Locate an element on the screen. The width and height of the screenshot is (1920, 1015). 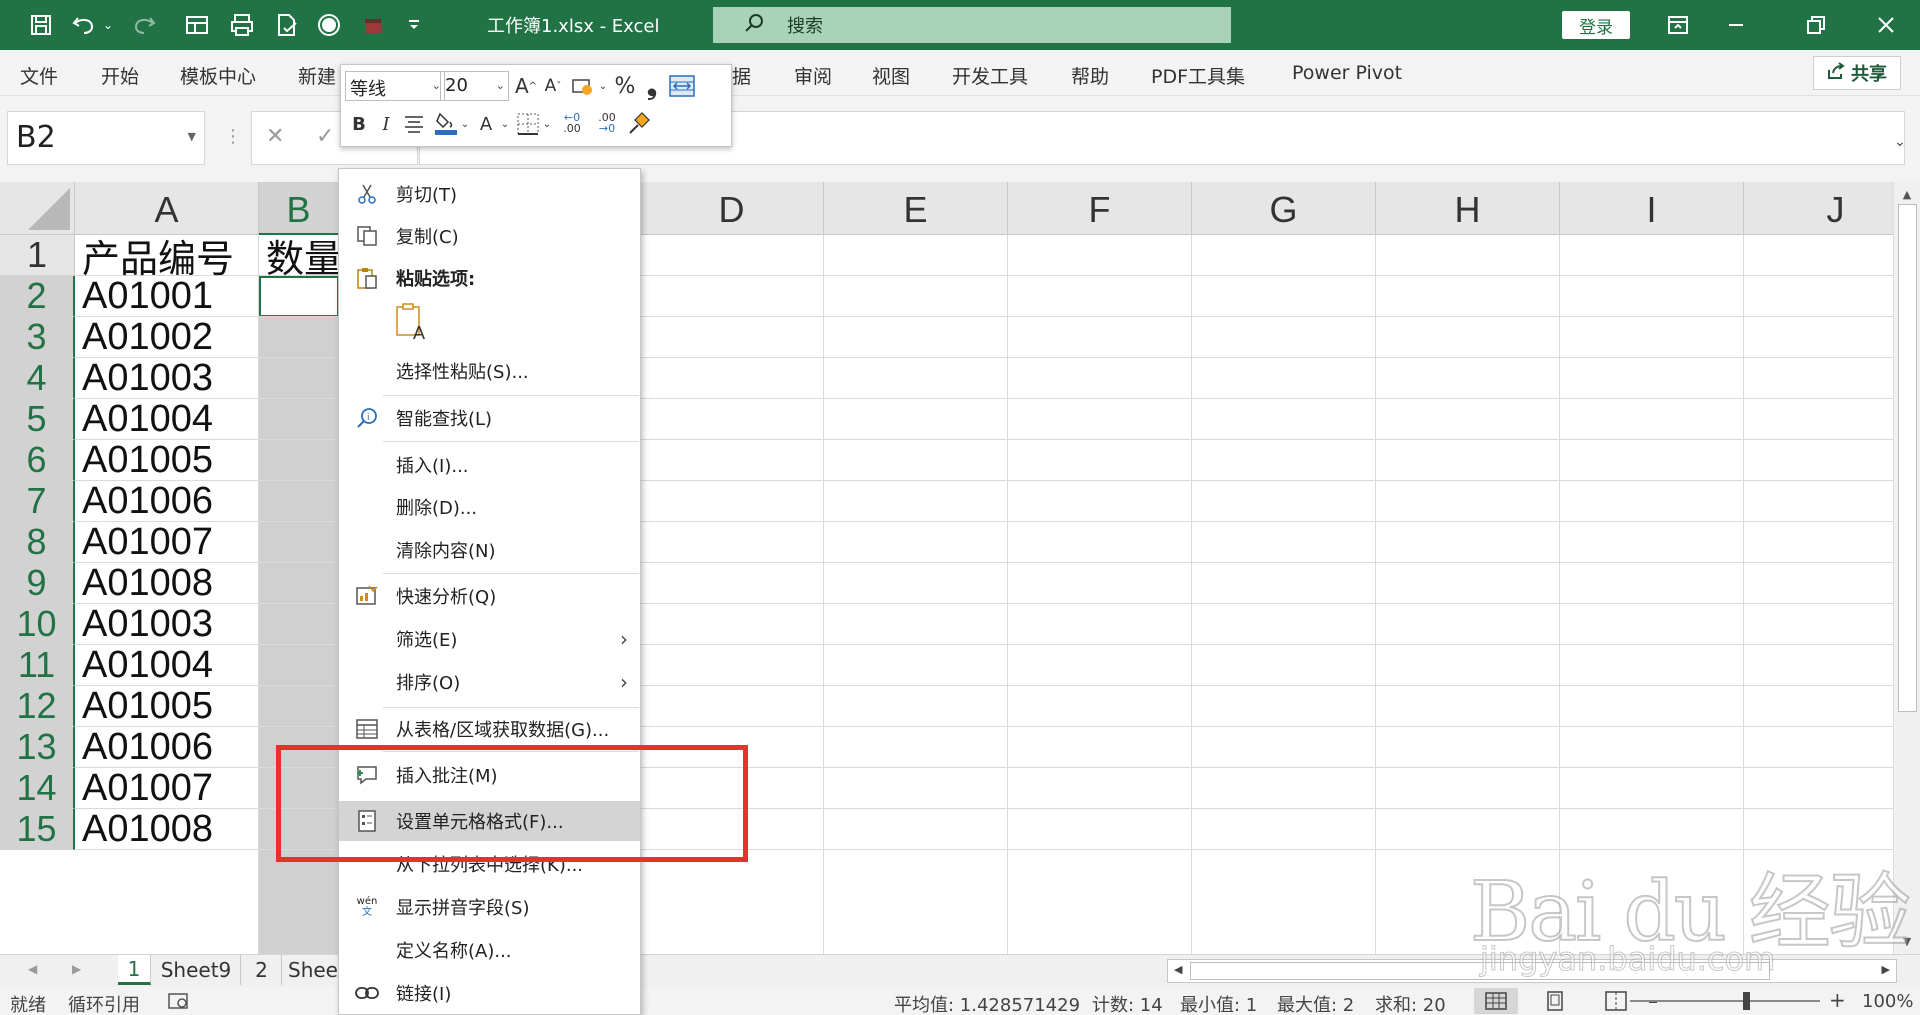
row-header: 5 is located at coordinates (37, 419).